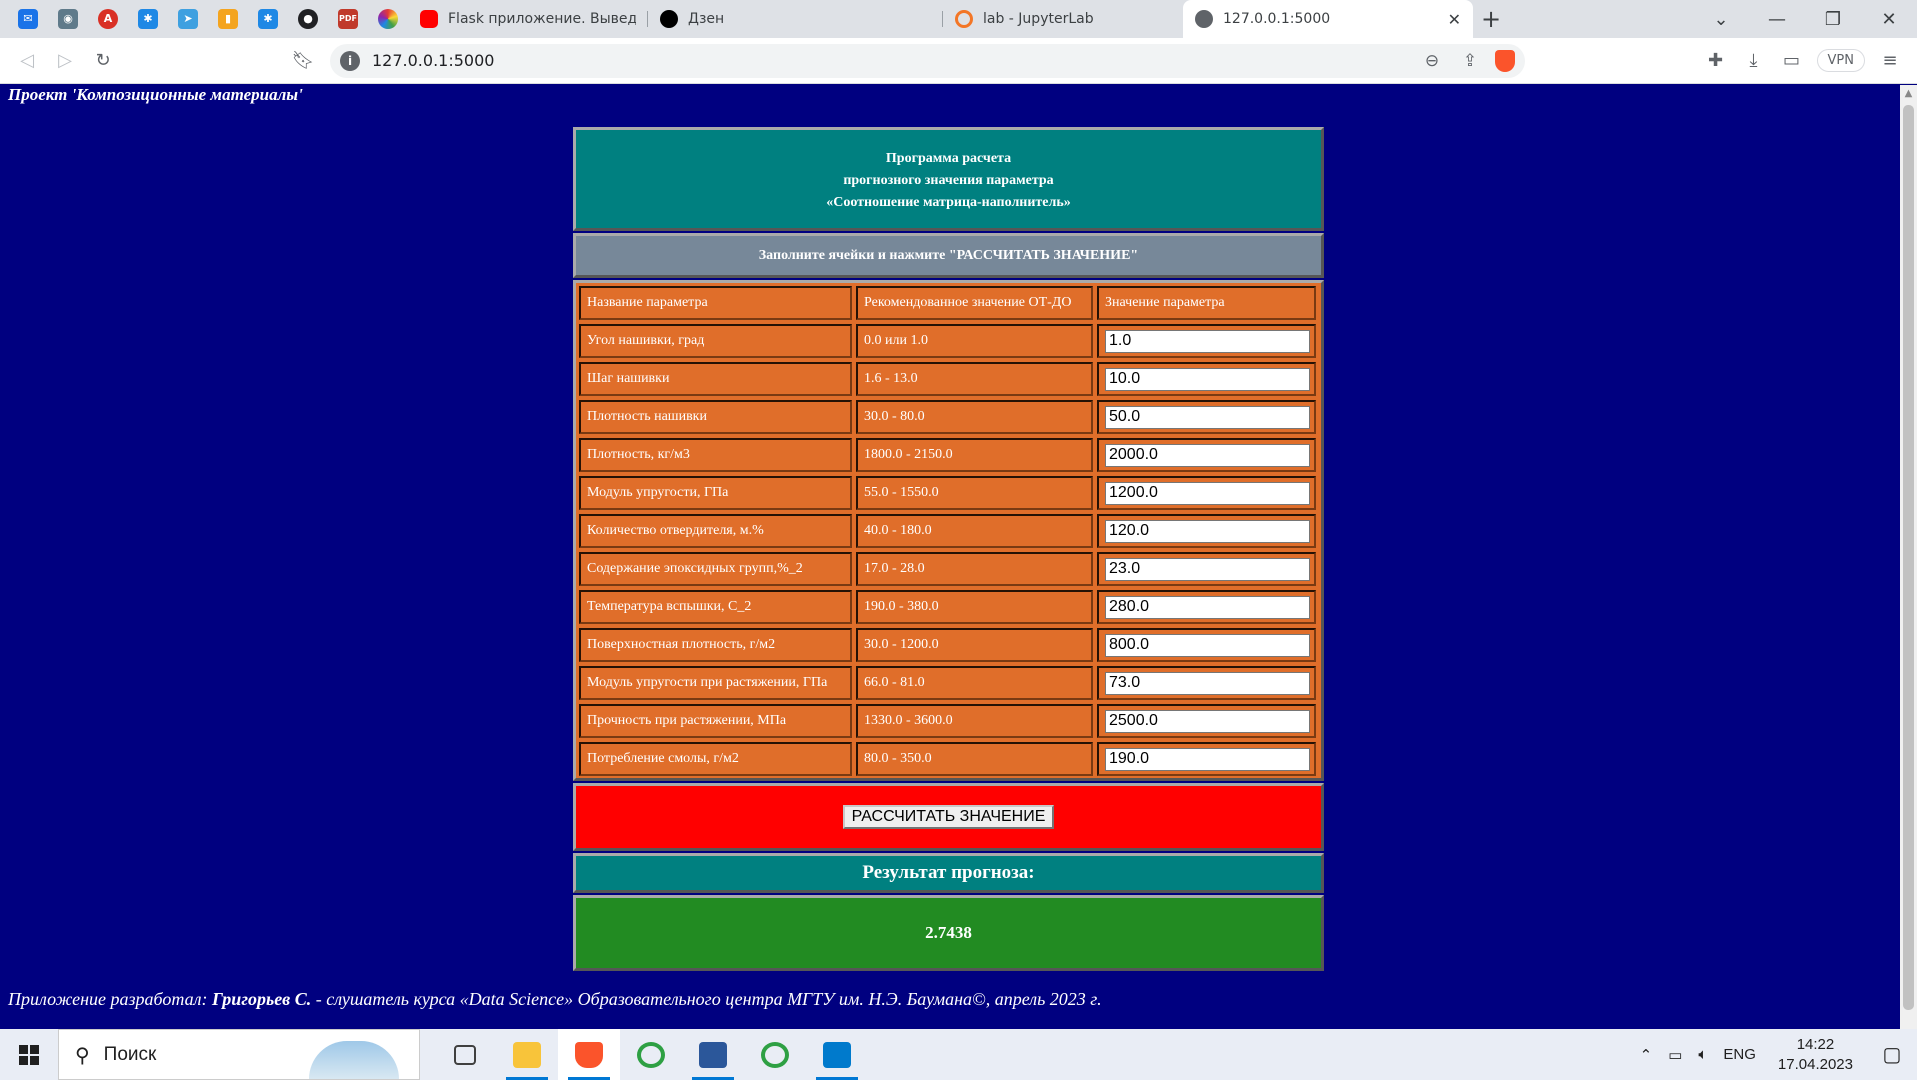  Describe the element at coordinates (1908, 93) in the screenshot. I see `scroll-up-icon: ▲` at that location.